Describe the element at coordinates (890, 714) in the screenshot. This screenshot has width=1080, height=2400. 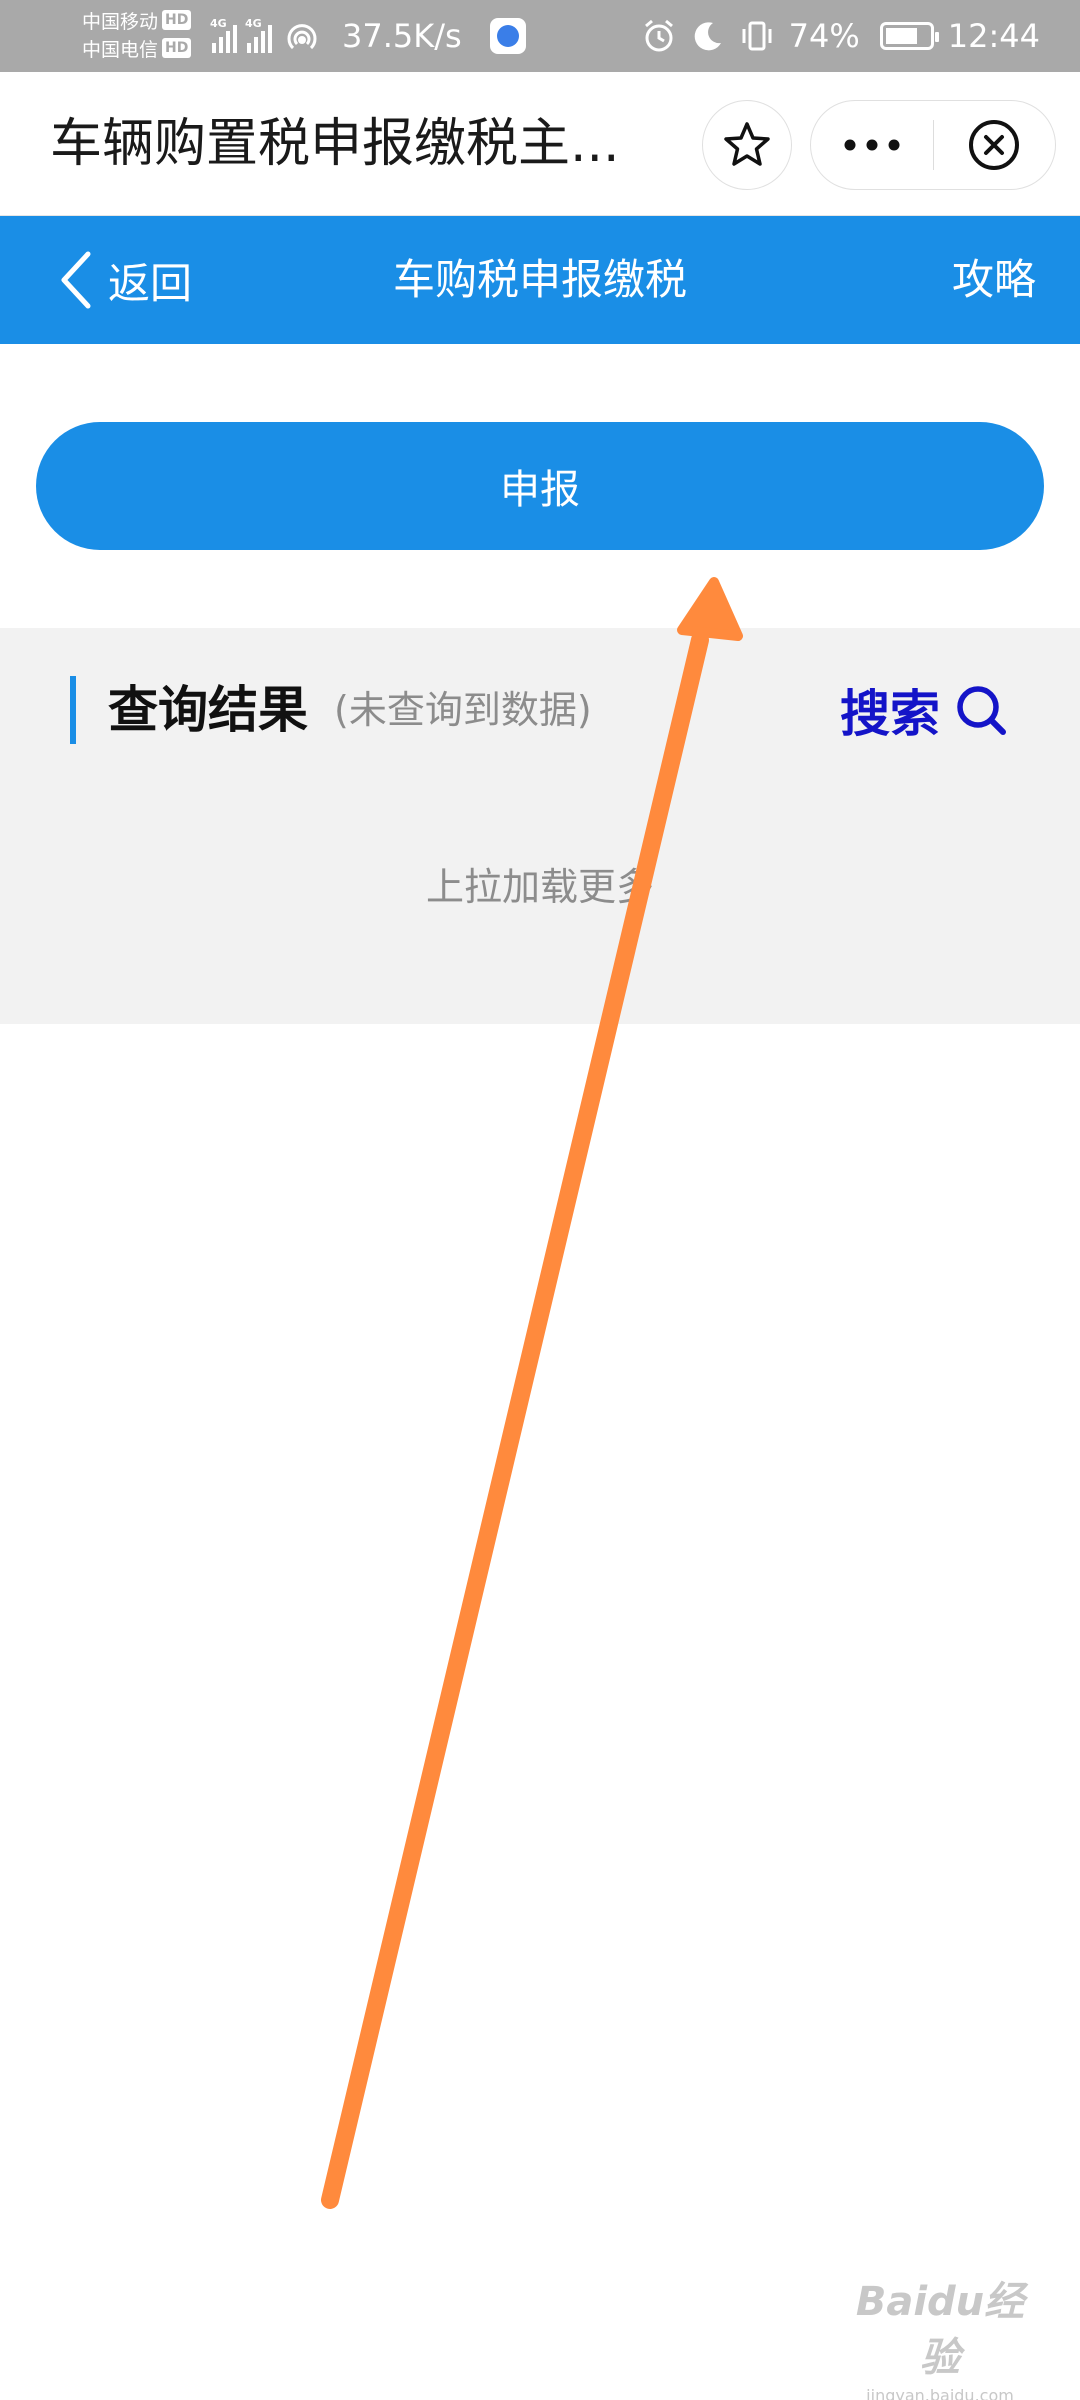
I see `search-label: 搜索` at that location.